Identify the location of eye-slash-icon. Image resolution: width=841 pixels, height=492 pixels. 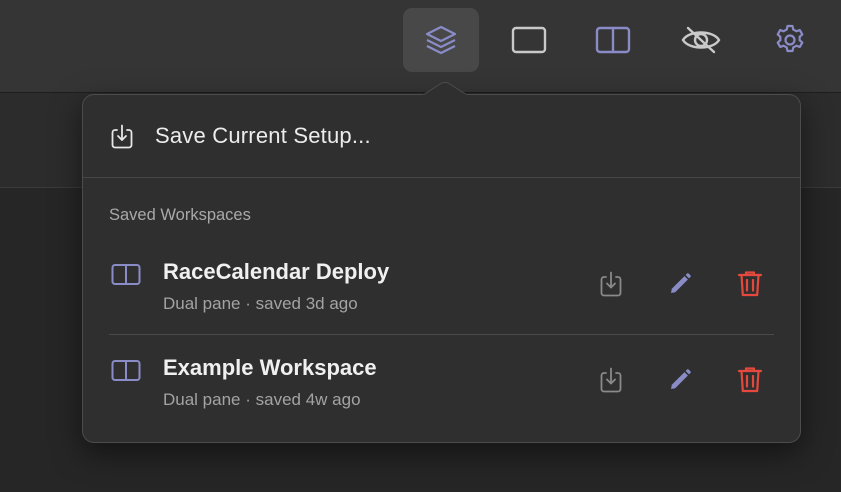
(701, 40).